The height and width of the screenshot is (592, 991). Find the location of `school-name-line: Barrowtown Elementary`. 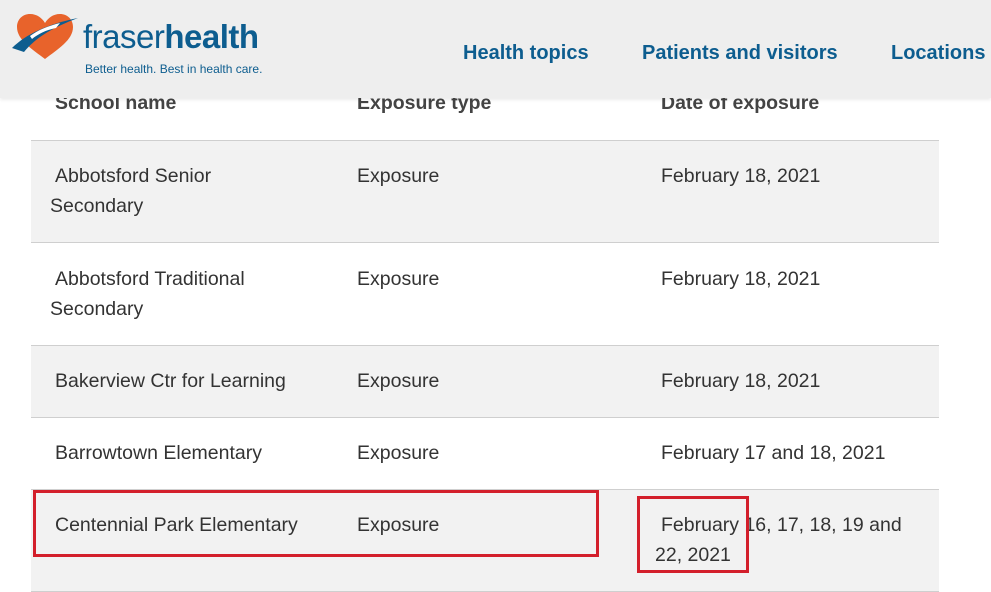

school-name-line: Barrowtown Elementary is located at coordinates (158, 453).